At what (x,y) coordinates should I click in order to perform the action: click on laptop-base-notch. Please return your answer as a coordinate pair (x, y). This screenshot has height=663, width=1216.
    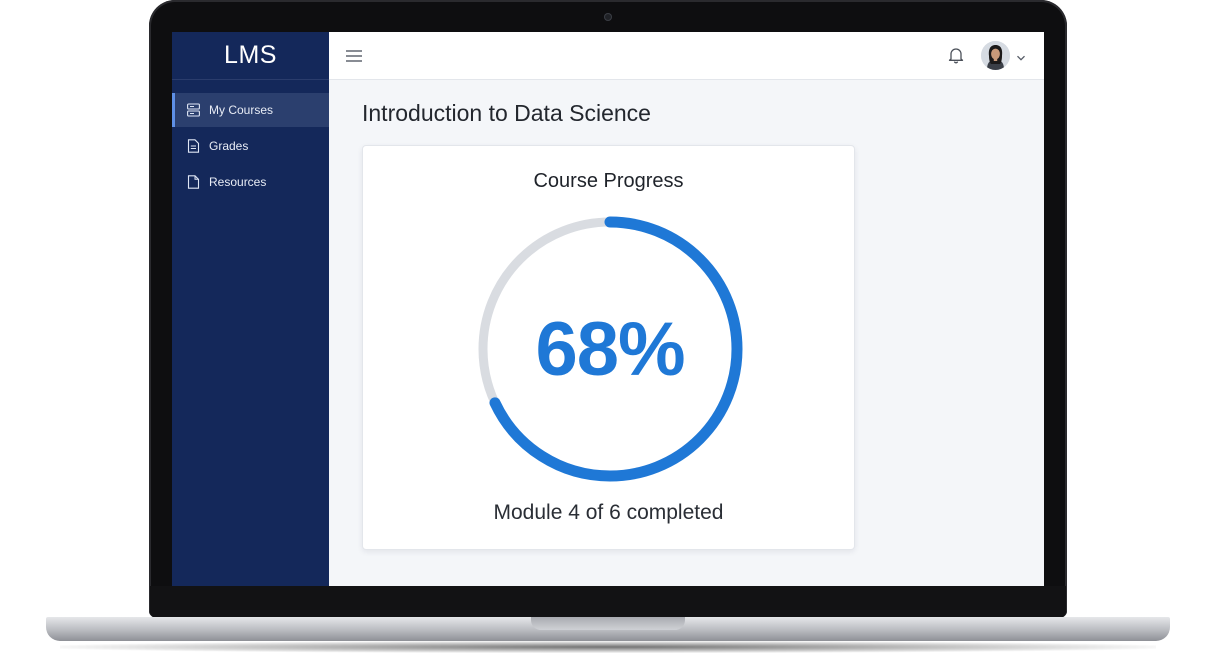
    Looking at the image, I should click on (608, 623).